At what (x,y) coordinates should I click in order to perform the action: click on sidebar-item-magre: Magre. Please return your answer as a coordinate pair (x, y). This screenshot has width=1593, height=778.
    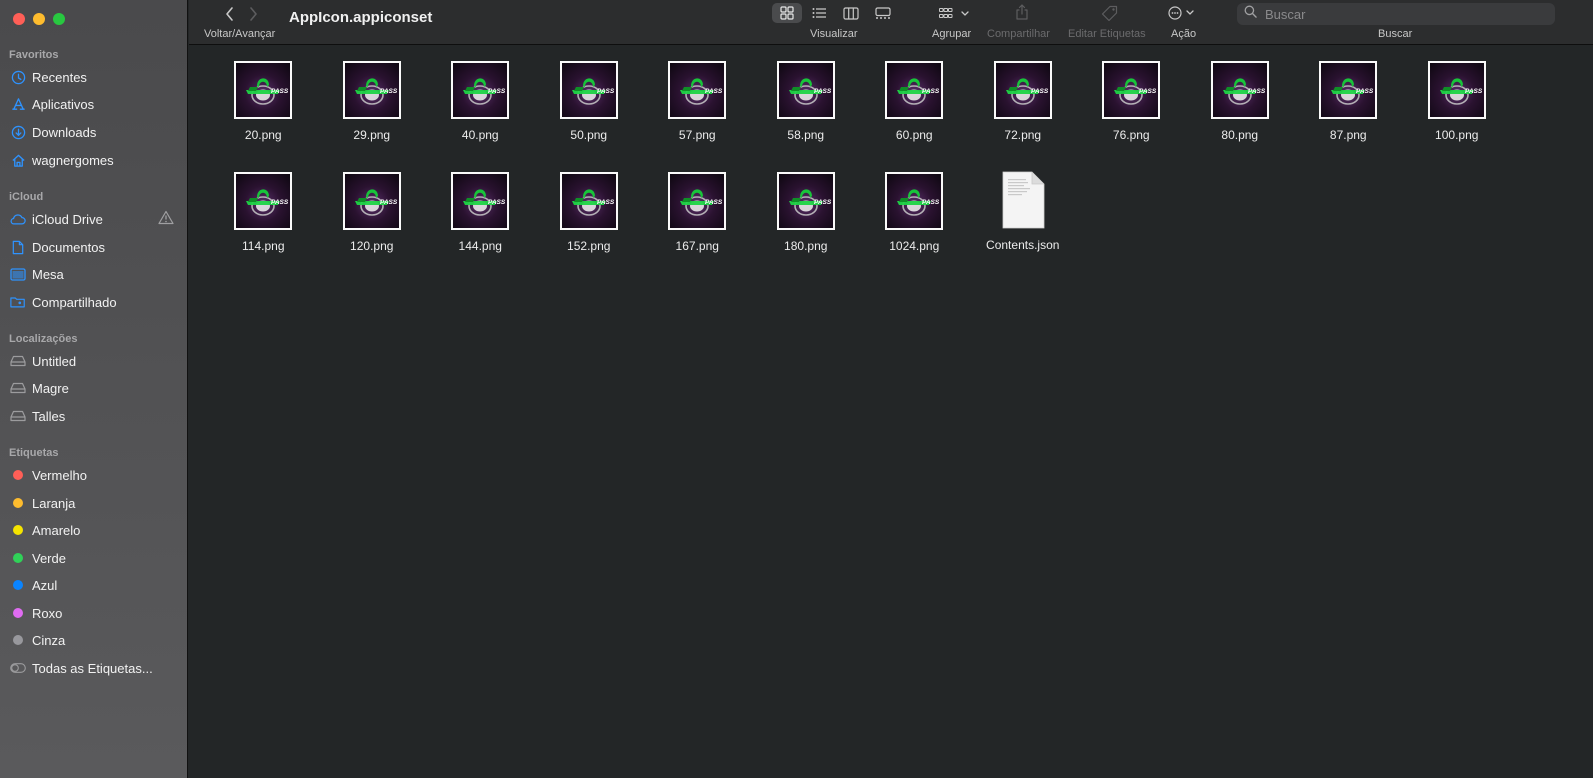
    Looking at the image, I should click on (95, 388).